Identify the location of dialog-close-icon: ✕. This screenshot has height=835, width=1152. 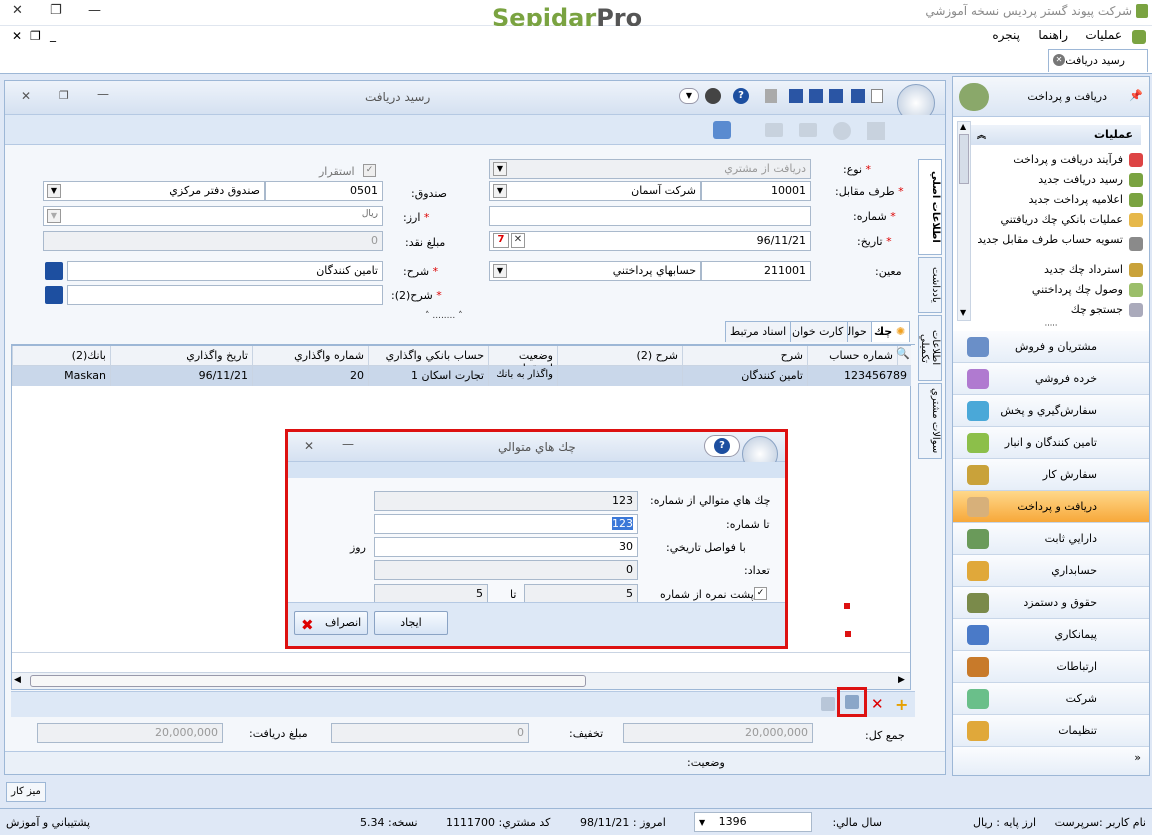
(309, 446).